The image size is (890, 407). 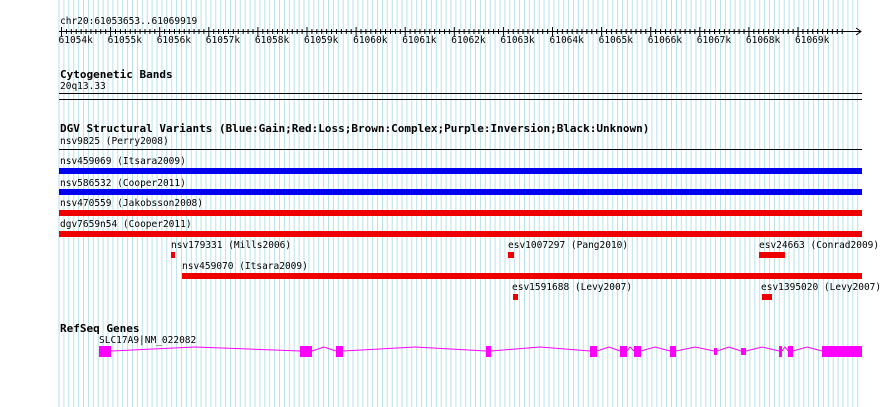 What do you see at coordinates (460, 213) in the screenshot?
I see `variant-bar-nsv470559` at bounding box center [460, 213].